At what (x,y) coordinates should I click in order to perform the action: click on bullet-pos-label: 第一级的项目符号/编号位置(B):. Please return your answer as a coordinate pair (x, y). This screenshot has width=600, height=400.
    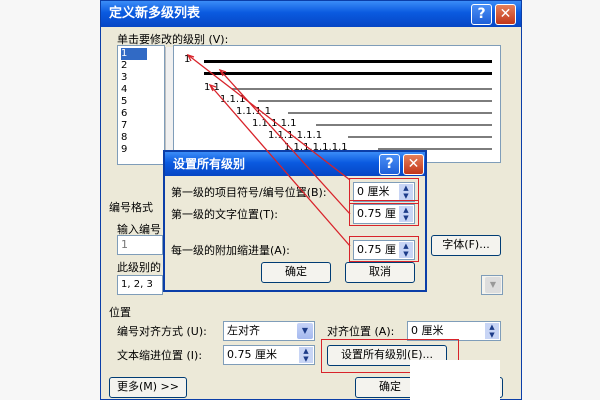
    Looking at the image, I should click on (249, 192).